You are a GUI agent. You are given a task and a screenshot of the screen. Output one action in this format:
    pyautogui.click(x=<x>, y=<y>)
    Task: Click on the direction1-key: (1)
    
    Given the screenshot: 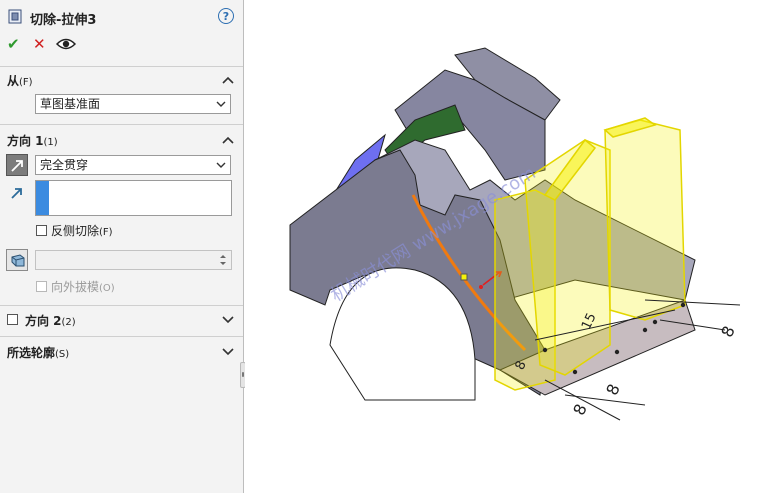 What is the action you would take?
    pyautogui.click(x=50, y=142)
    